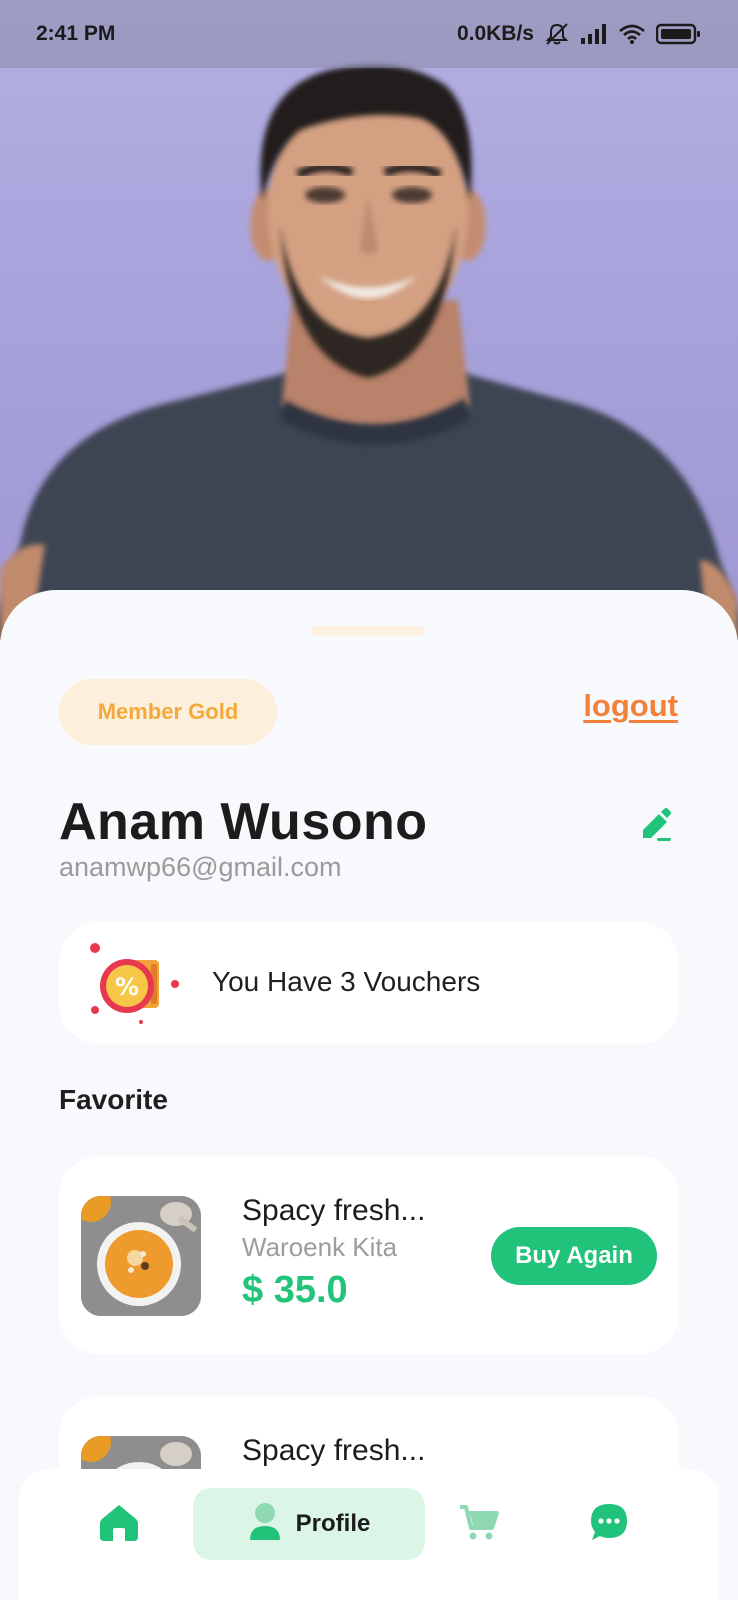  Describe the element at coordinates (295, 1290) in the screenshot. I see `food-price: $ 35.0` at that location.